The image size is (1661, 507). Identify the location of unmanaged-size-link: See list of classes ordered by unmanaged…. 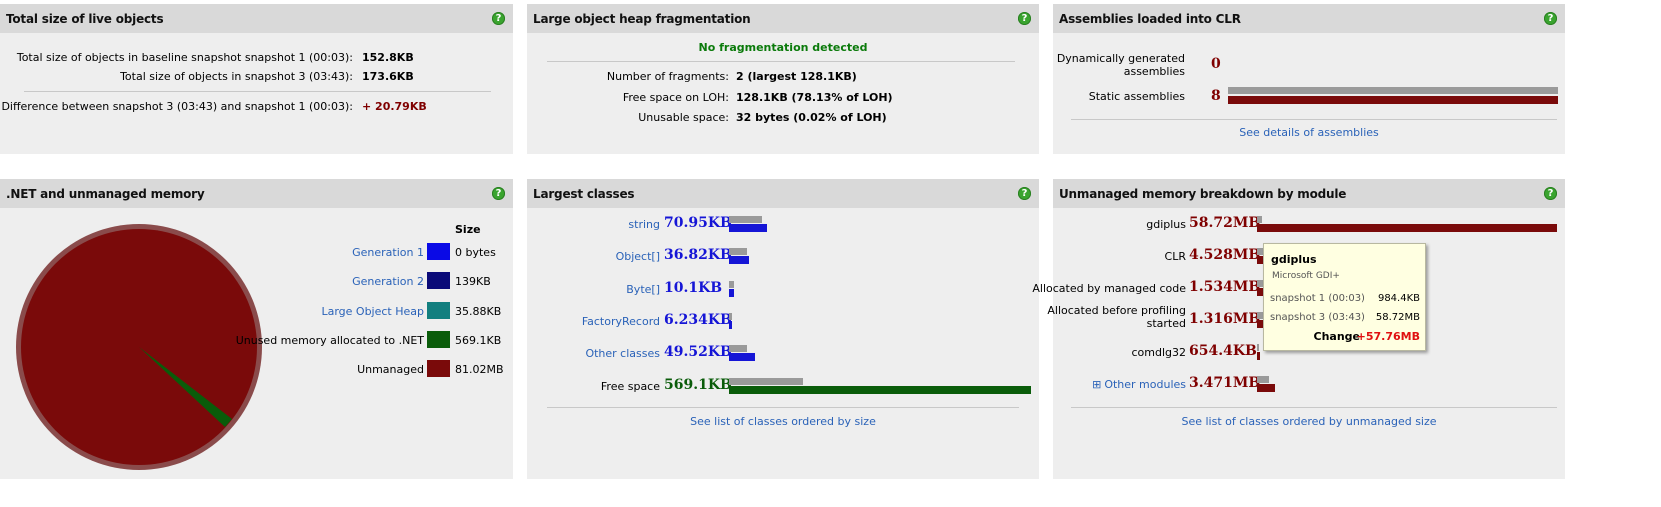
(1309, 421).